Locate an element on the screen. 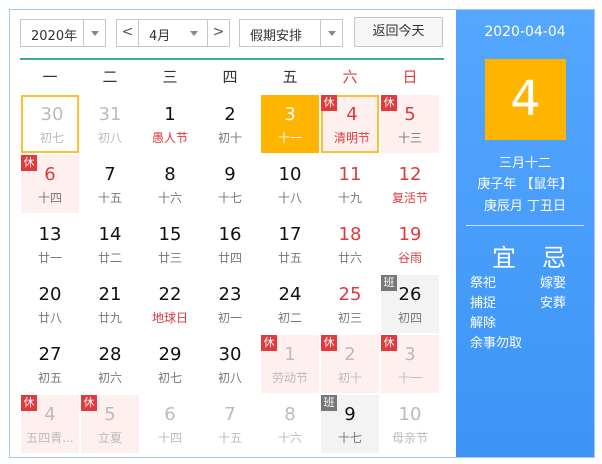 This screenshot has width=602, height=464. lunar-label: 初一 is located at coordinates (229, 318).